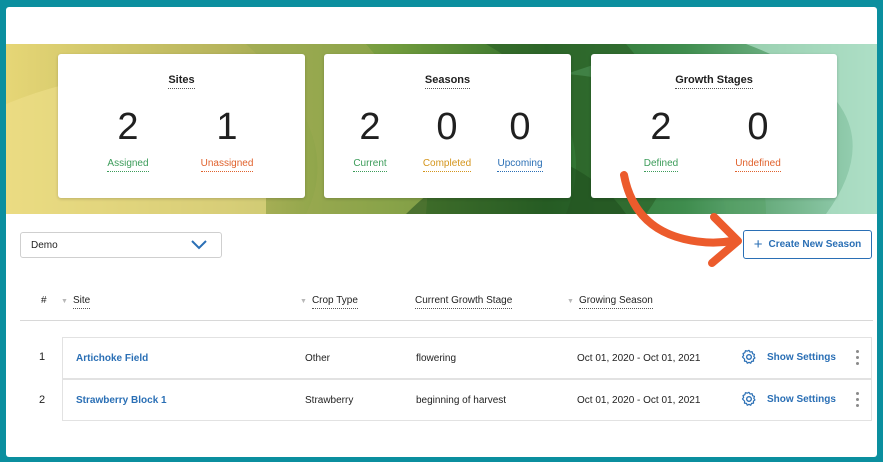  I want to click on stat-assigned: 2 Assigned, so click(128, 138).